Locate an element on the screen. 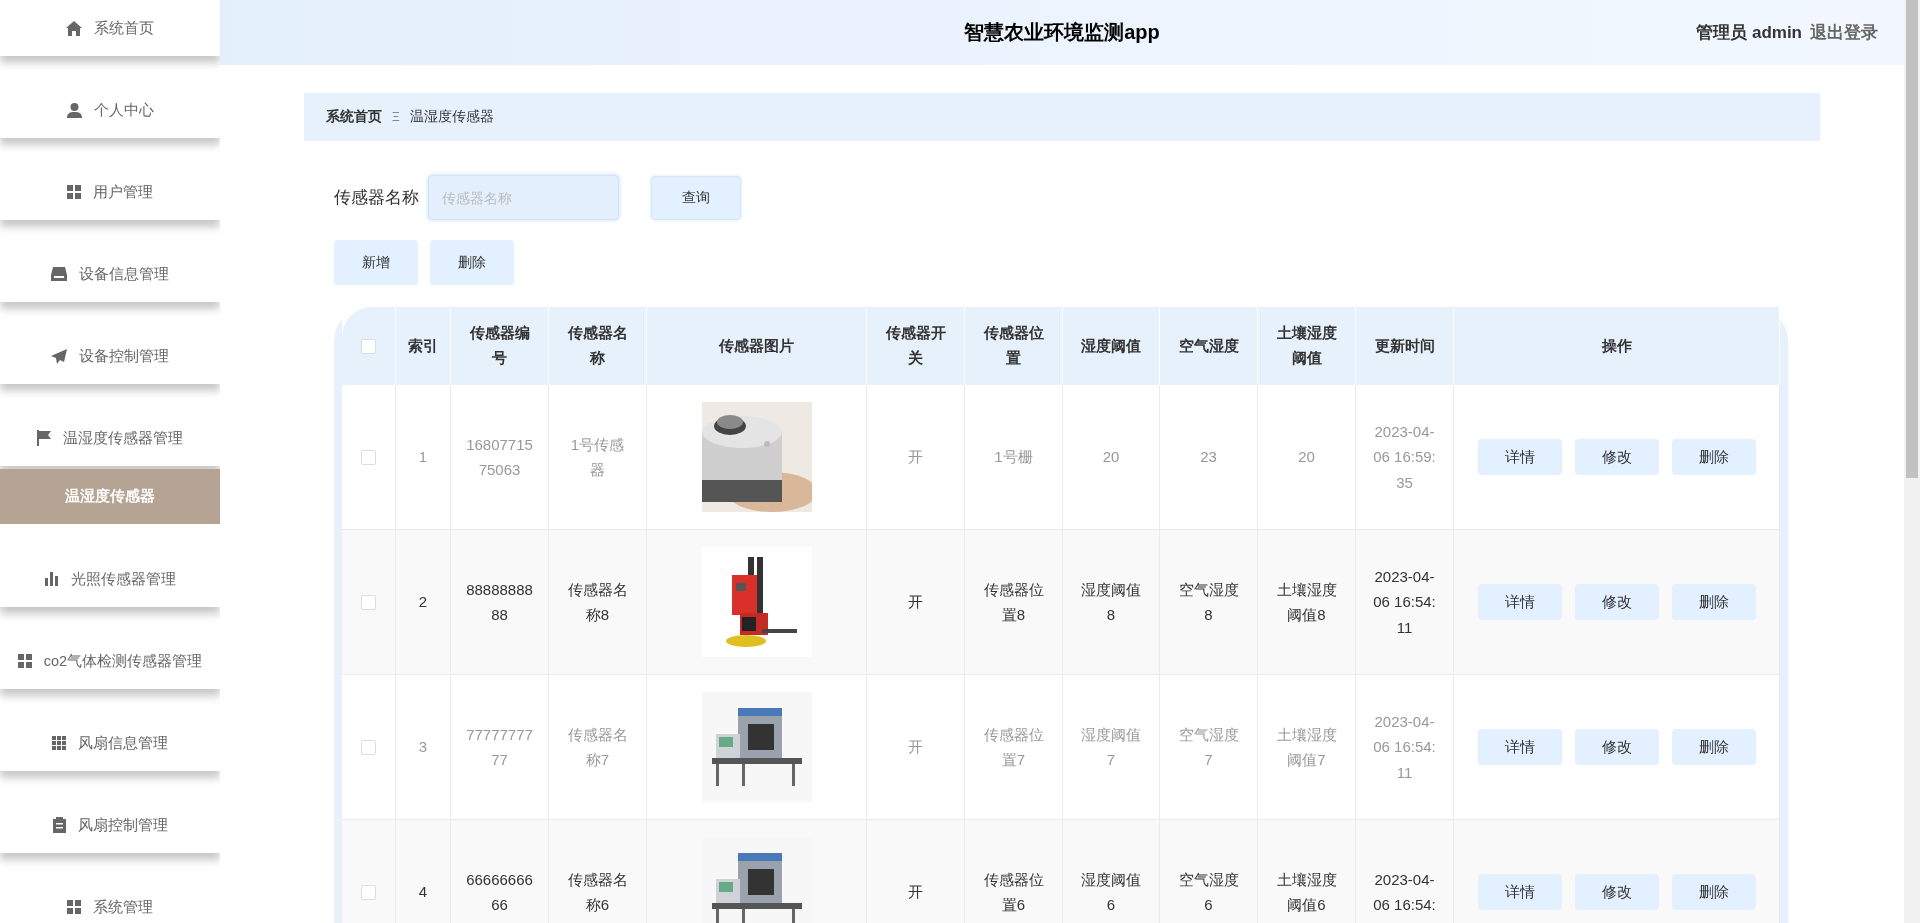  table-cell-text: 传感器位置8 is located at coordinates (1013, 602).